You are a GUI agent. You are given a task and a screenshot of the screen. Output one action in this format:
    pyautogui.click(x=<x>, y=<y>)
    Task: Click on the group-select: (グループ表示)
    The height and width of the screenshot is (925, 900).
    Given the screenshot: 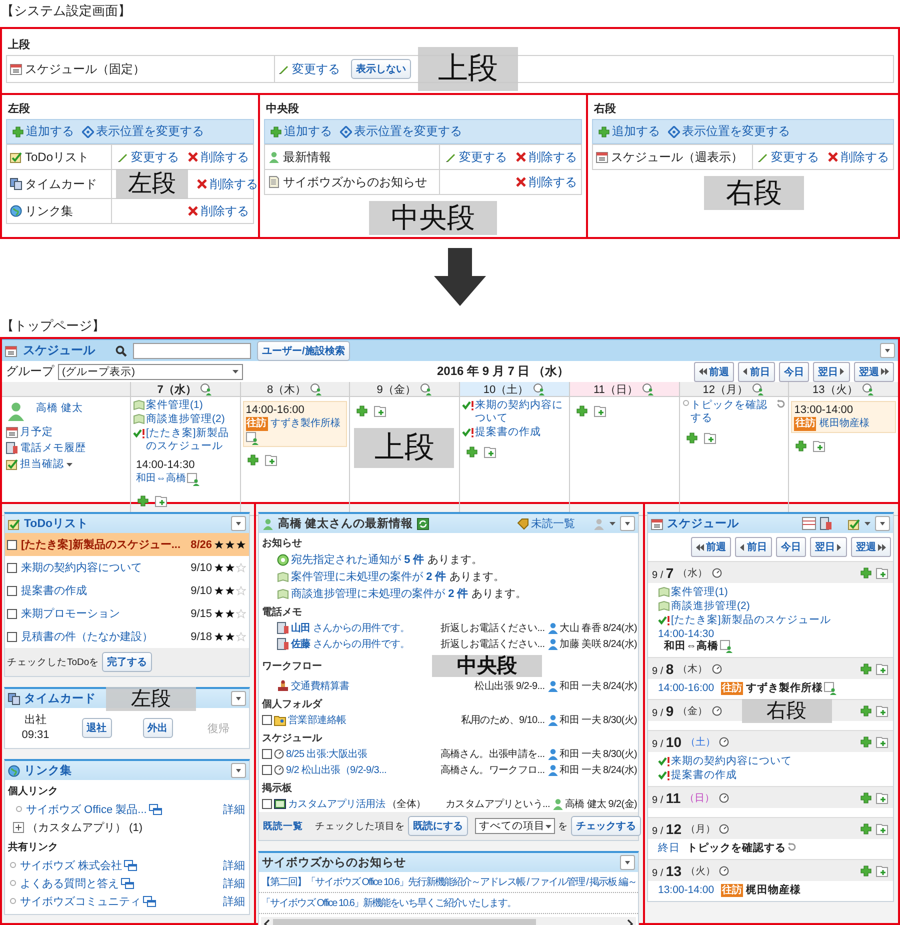 What is the action you would take?
    pyautogui.click(x=150, y=372)
    